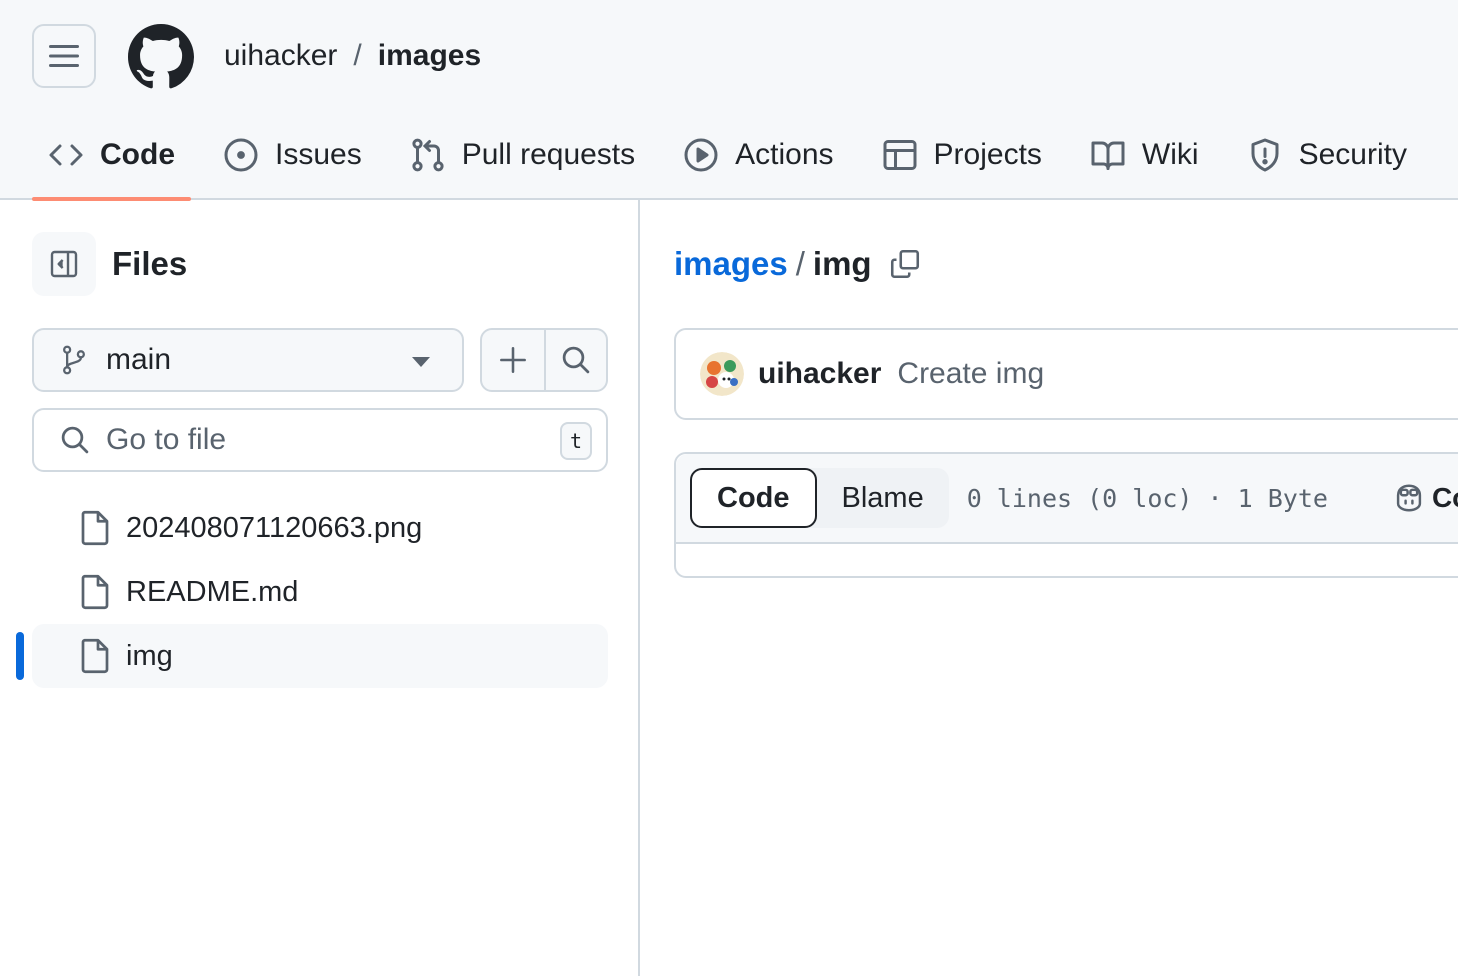  I want to click on file-content-box: Code Blame 0 lines (0 loc) · 1 Byte Cod, so click(1066, 515).